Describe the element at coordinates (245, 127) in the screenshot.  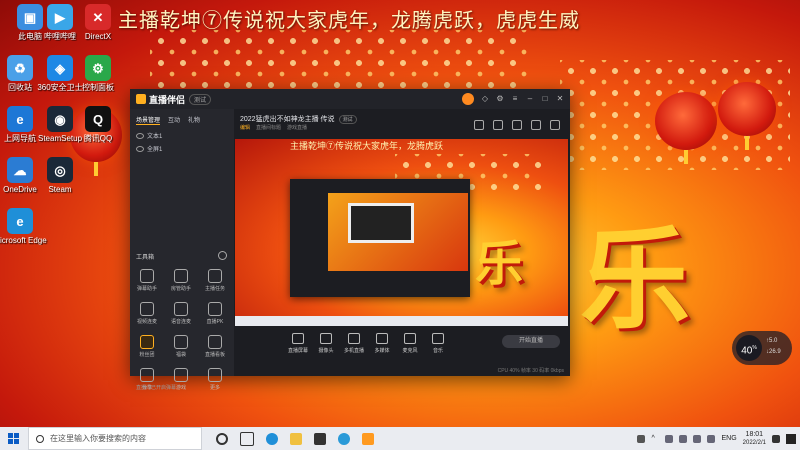
I see `edit-link: 编辑` at that location.